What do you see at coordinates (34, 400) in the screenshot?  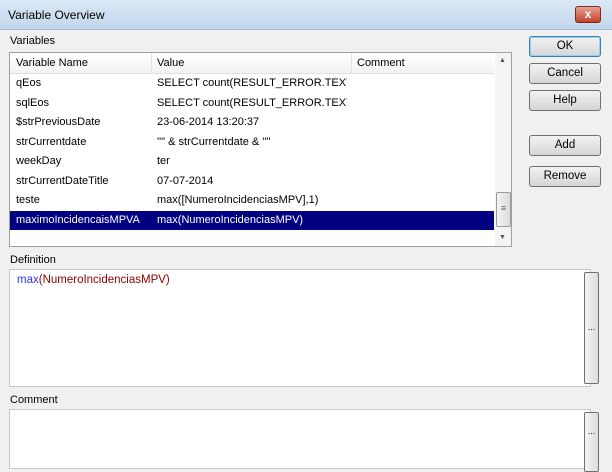 I see `comment-label: Comment` at bounding box center [34, 400].